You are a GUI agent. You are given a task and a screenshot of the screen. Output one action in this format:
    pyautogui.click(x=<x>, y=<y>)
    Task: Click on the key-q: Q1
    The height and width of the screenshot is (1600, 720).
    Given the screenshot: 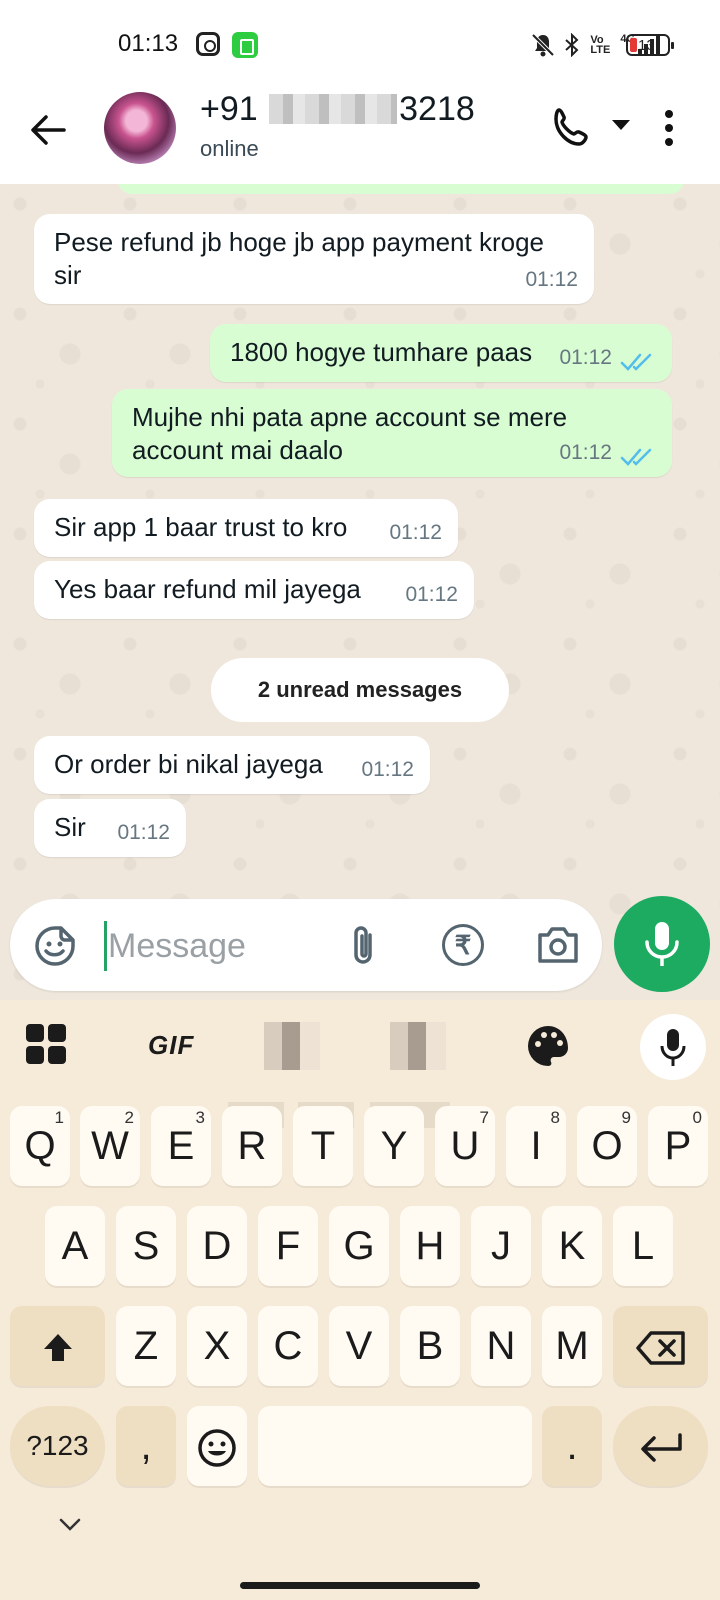 What is the action you would take?
    pyautogui.click(x=40, y=1146)
    